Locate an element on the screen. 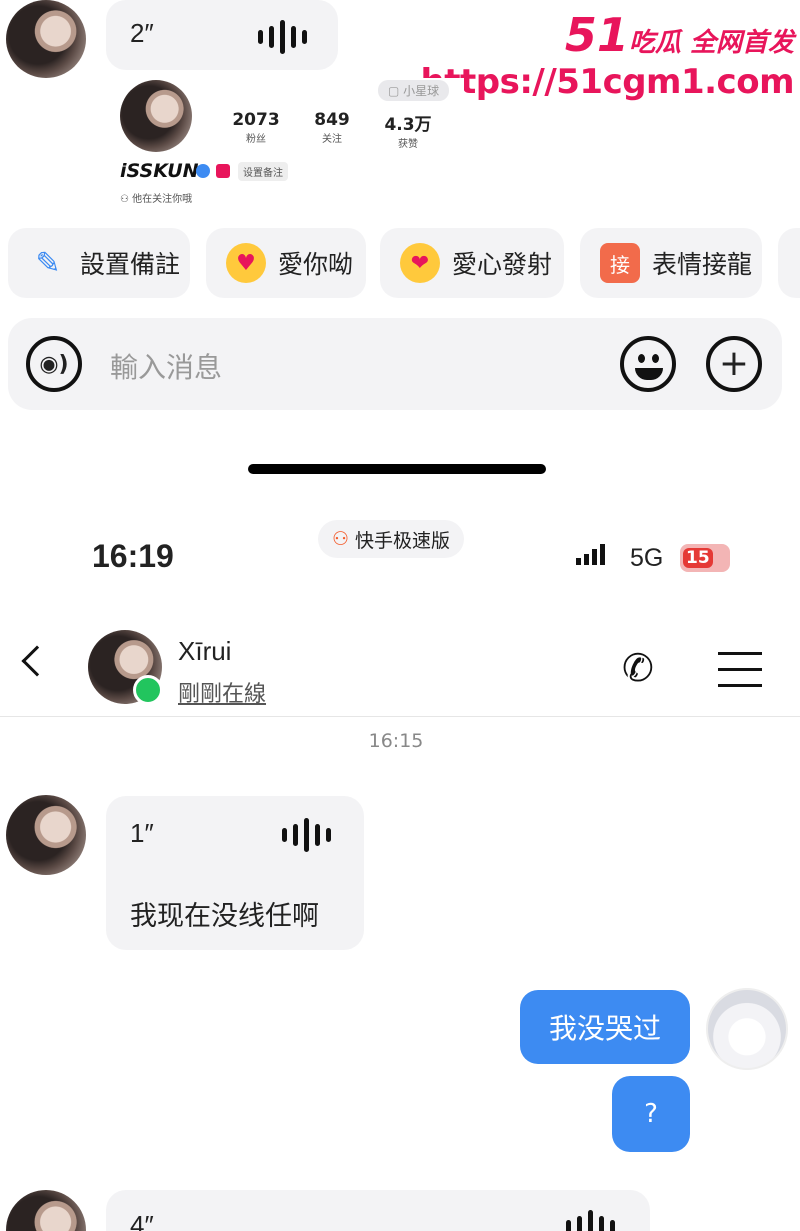  status-time: 16:19 is located at coordinates (133, 556).